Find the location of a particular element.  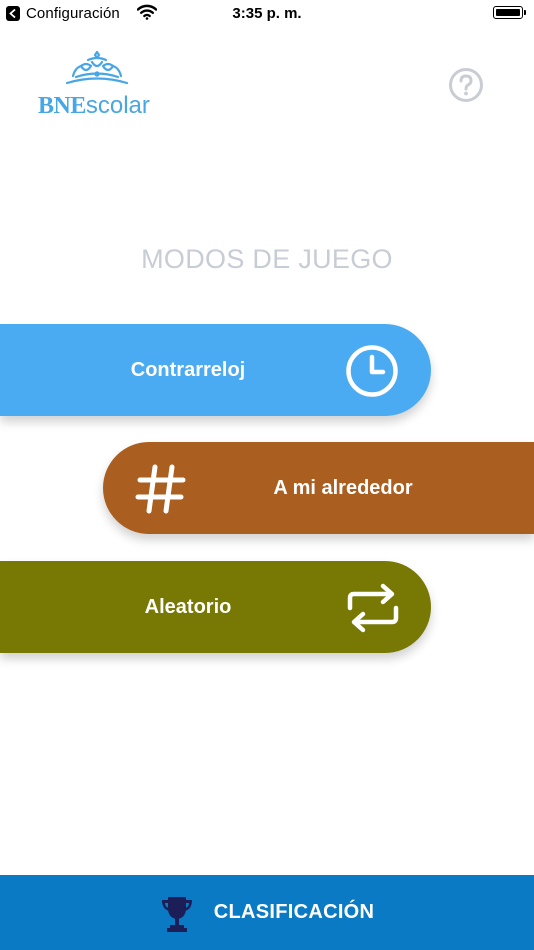

logo-wordmark: BNEscolar is located at coordinates (94, 106).